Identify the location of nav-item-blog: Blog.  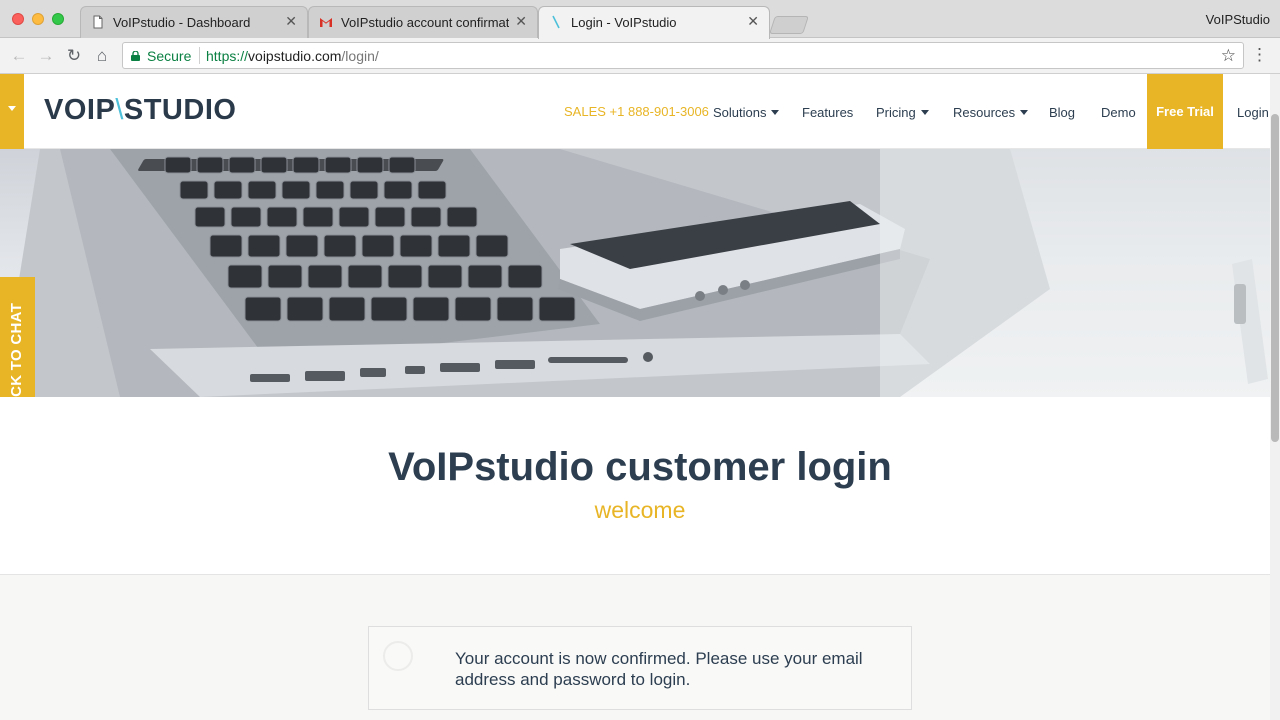
(1062, 112).